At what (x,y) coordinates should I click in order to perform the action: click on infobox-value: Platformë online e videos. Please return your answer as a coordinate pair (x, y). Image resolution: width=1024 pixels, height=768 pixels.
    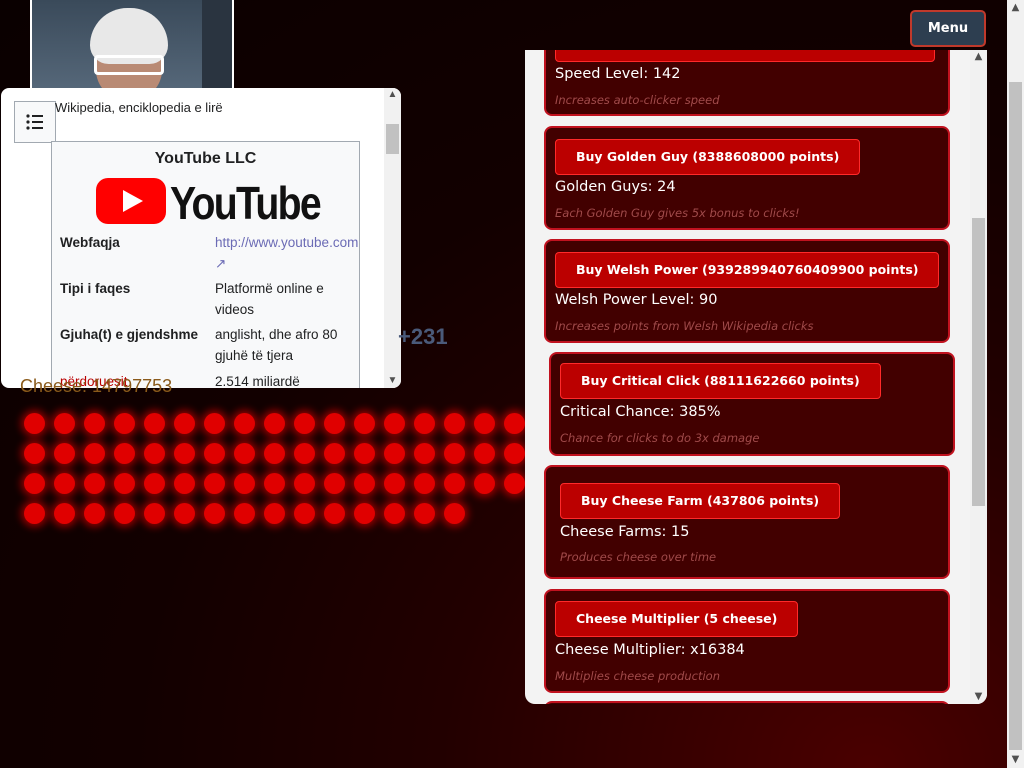
    Looking at the image, I should click on (269, 299).